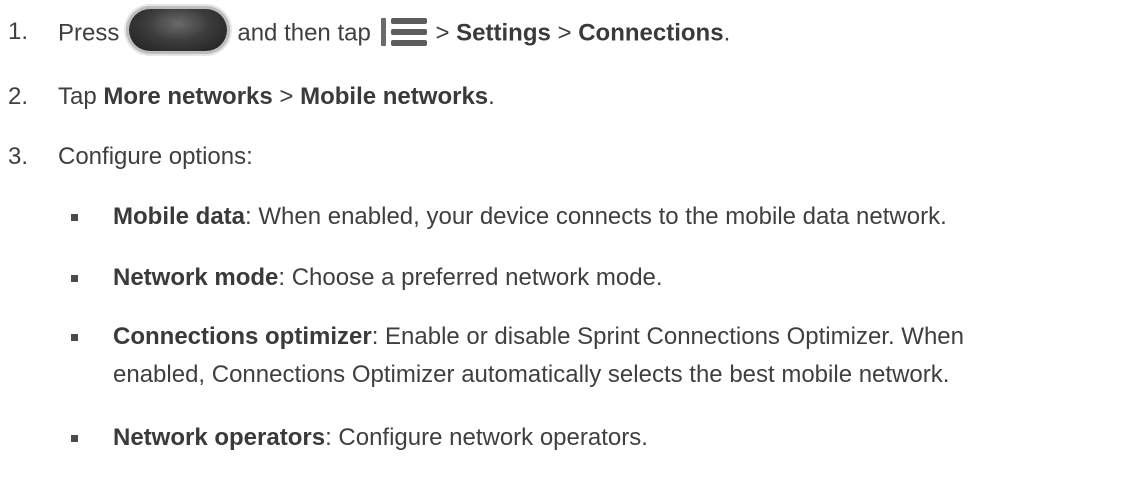  Describe the element at coordinates (188, 96) in the screenshot. I see `more-networks-label: More networks` at that location.